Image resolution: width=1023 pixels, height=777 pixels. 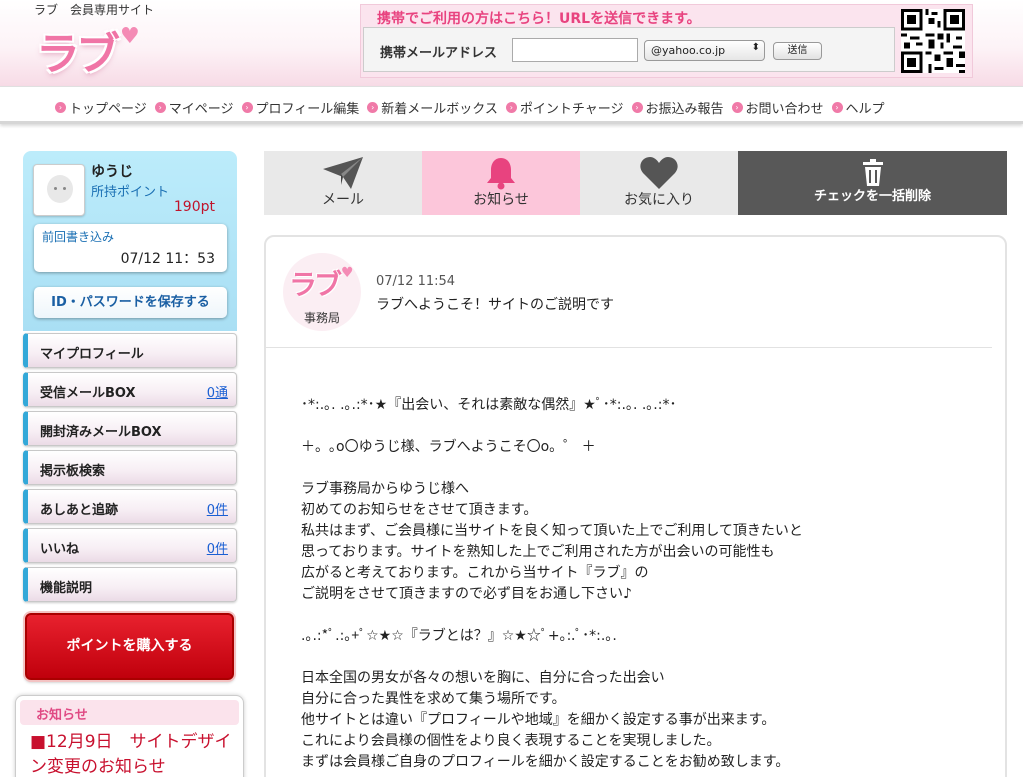 I want to click on tab-notice-label: お知らせ, so click(x=501, y=200).